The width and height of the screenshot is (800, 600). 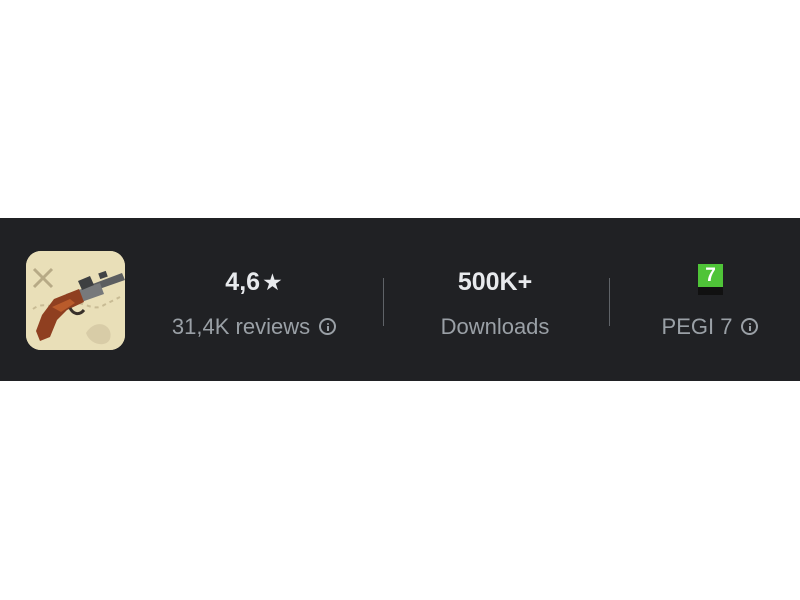 What do you see at coordinates (697, 326) in the screenshot?
I see `content-rating-label: PEGI 7` at bounding box center [697, 326].